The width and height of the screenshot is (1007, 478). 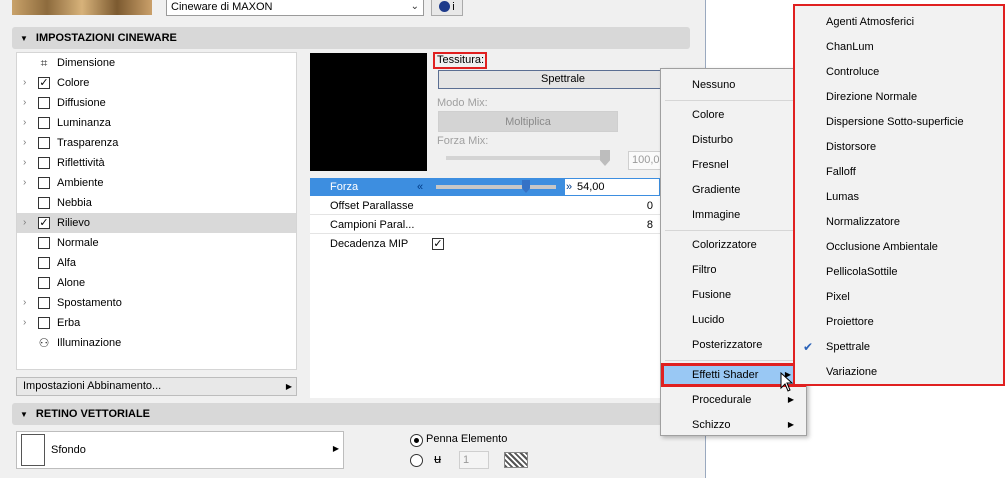 I want to click on mix-mode-button: Moltiplica, so click(x=528, y=121).